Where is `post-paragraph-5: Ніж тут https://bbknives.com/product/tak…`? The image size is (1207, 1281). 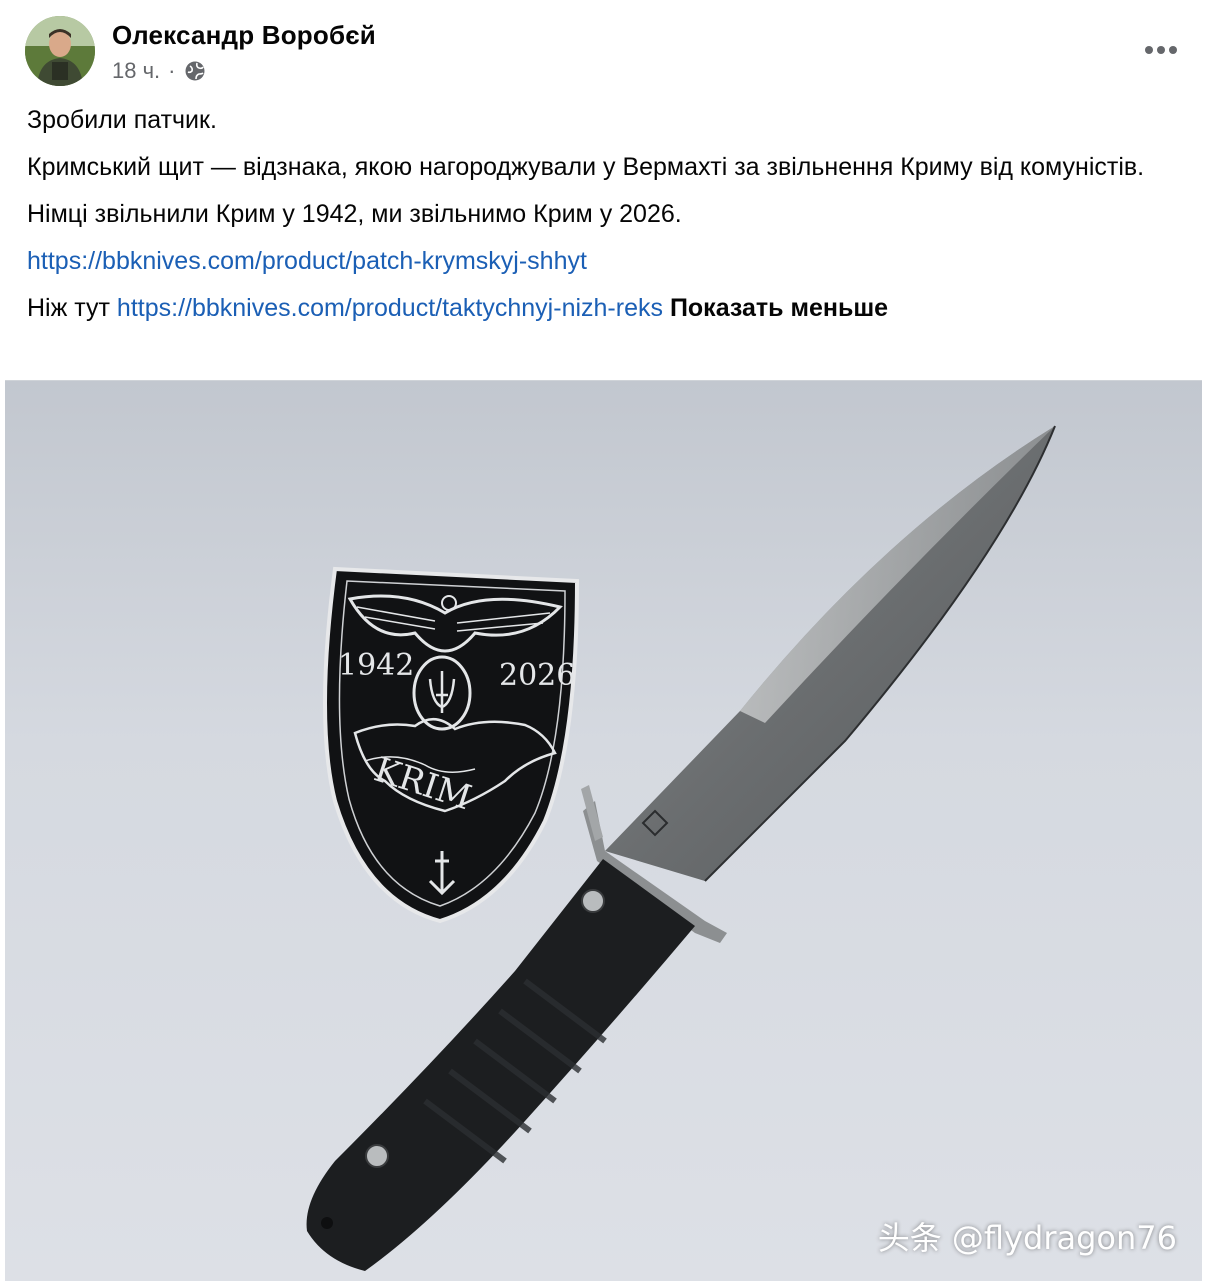 post-paragraph-5: Ніж тут https://bbknives.com/product/tak… is located at coordinates (602, 308).